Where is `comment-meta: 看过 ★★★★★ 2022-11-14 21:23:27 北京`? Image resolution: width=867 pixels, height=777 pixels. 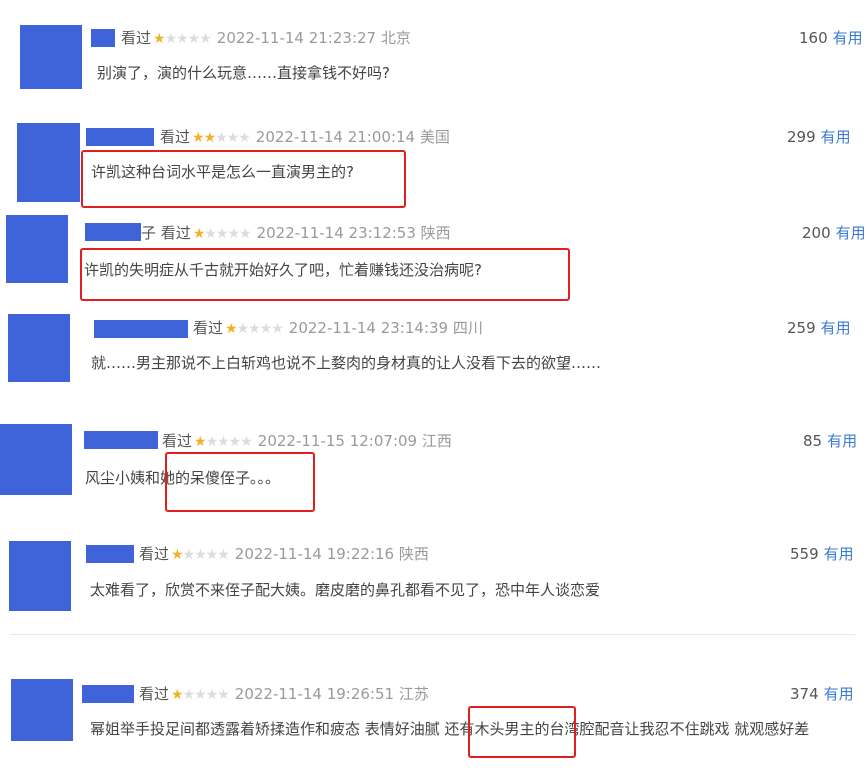 comment-meta: 看过 ★★★★★ 2022-11-14 21:23:27 北京 is located at coordinates (266, 38).